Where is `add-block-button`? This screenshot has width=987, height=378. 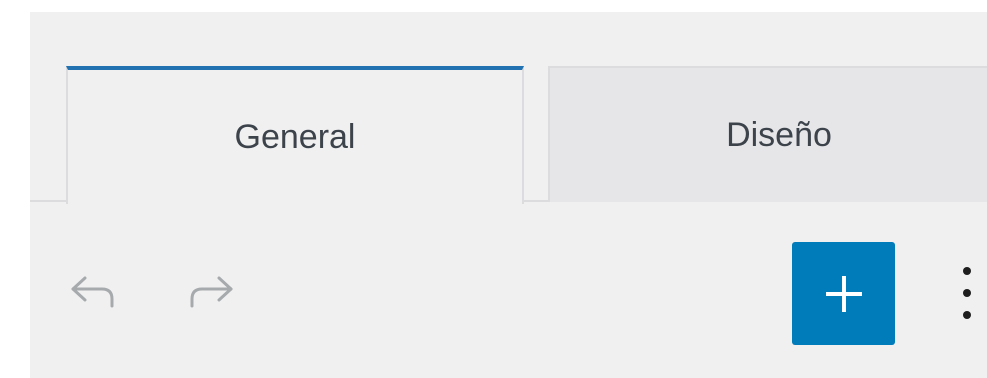 add-block-button is located at coordinates (843, 293).